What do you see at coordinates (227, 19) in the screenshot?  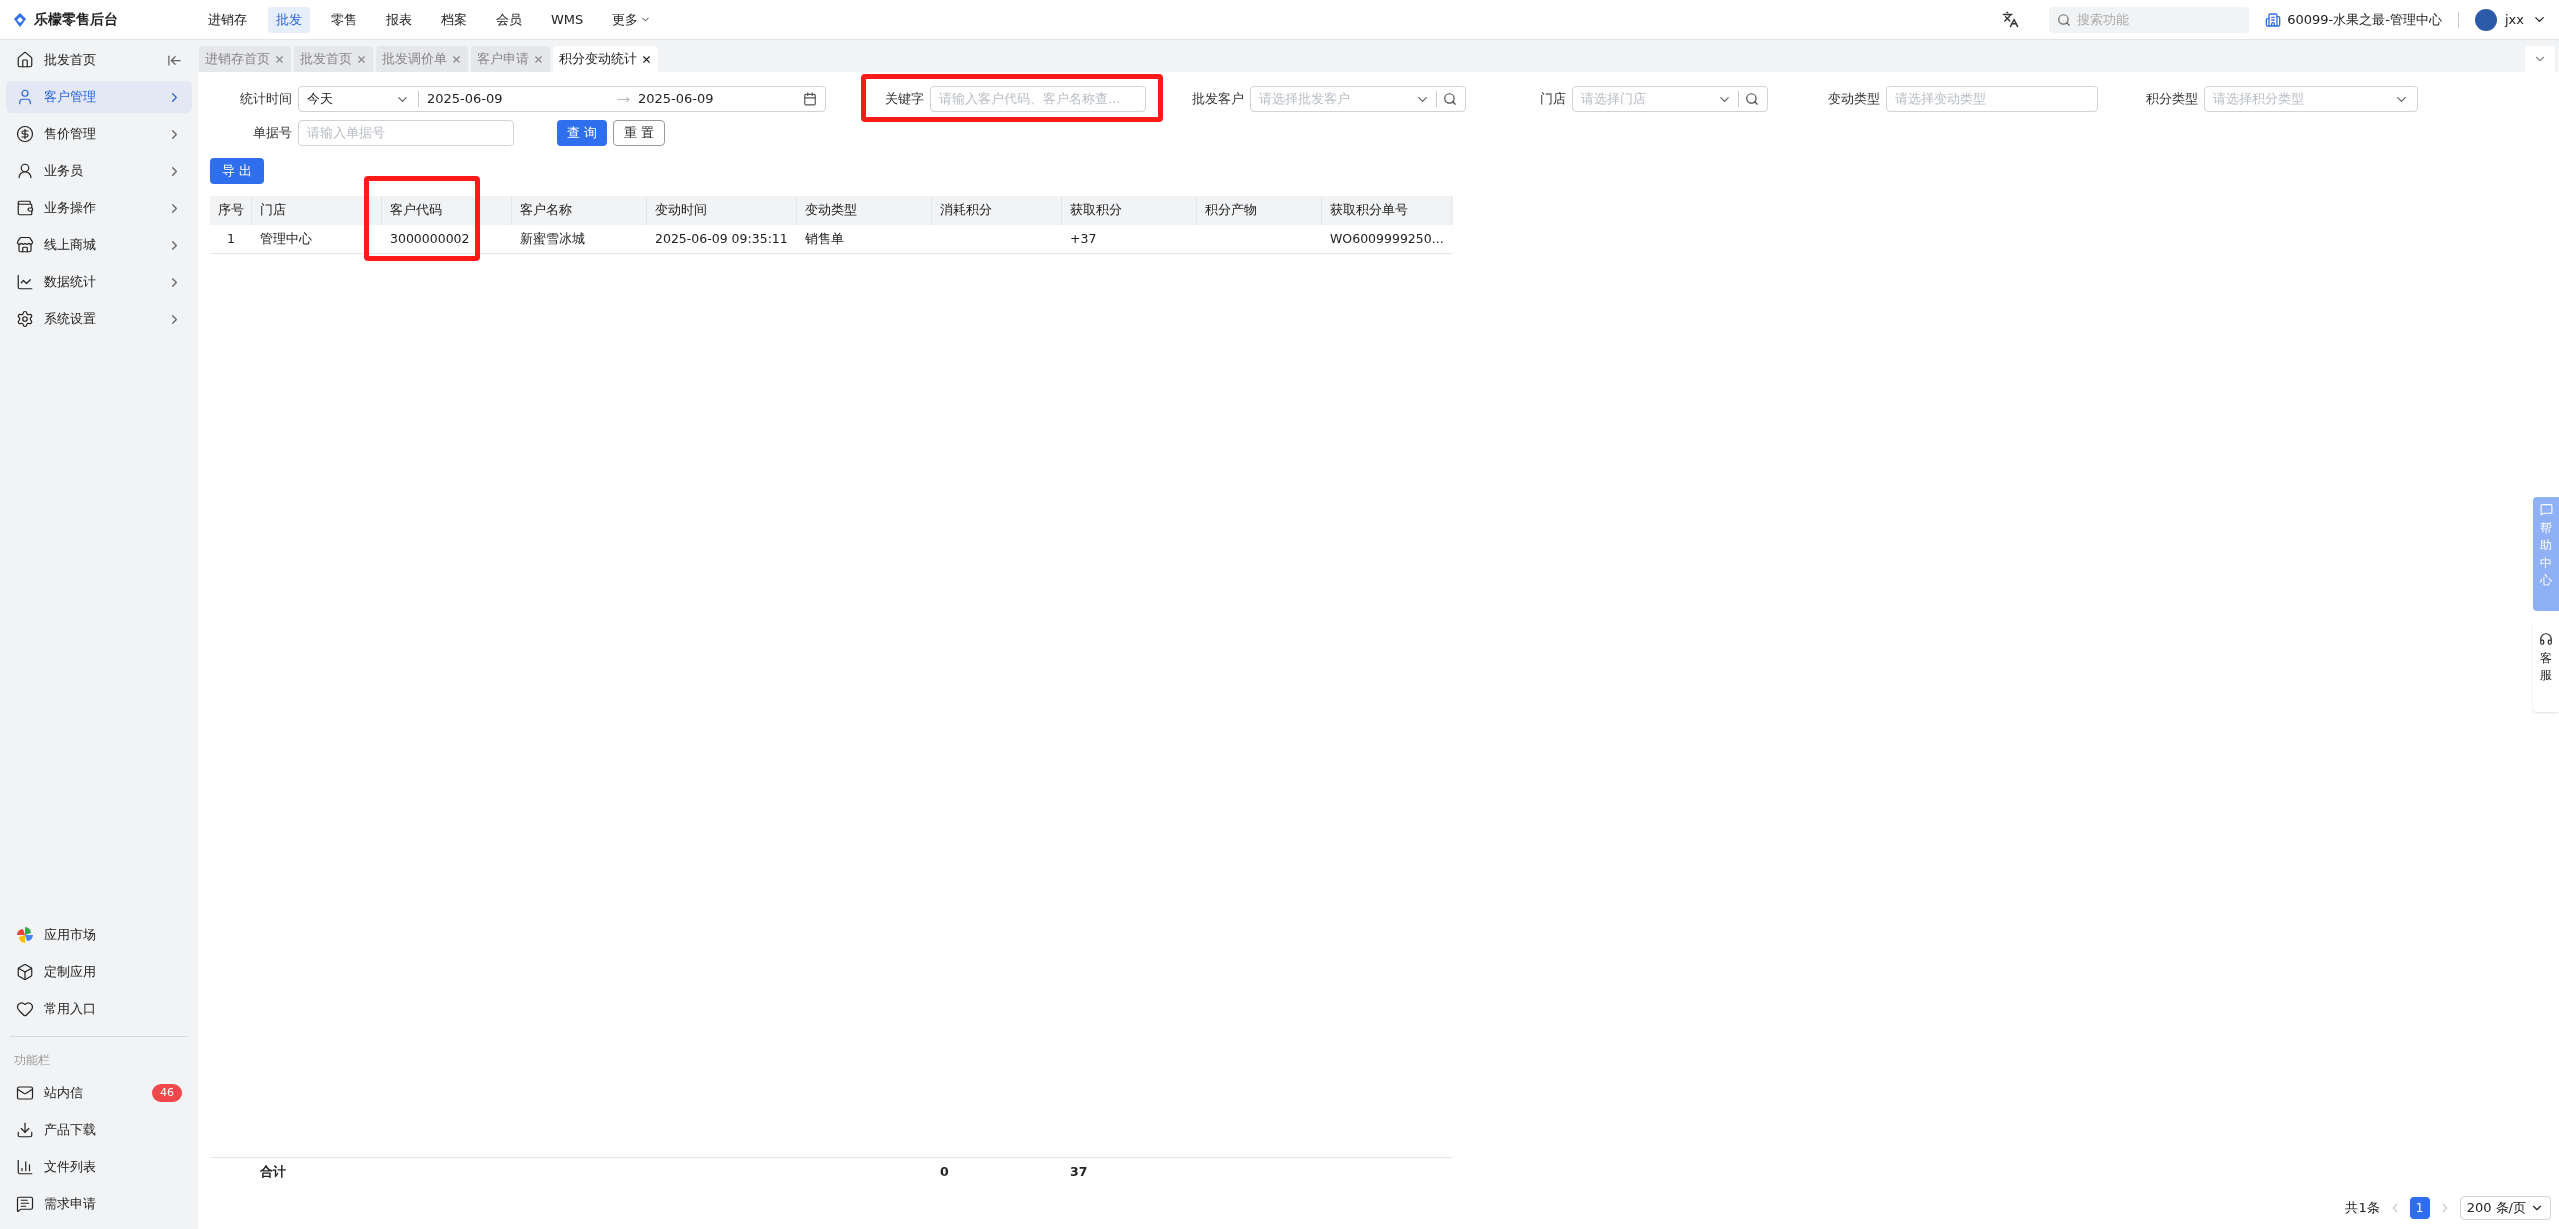 I see `nav-tab: 进销存` at bounding box center [227, 19].